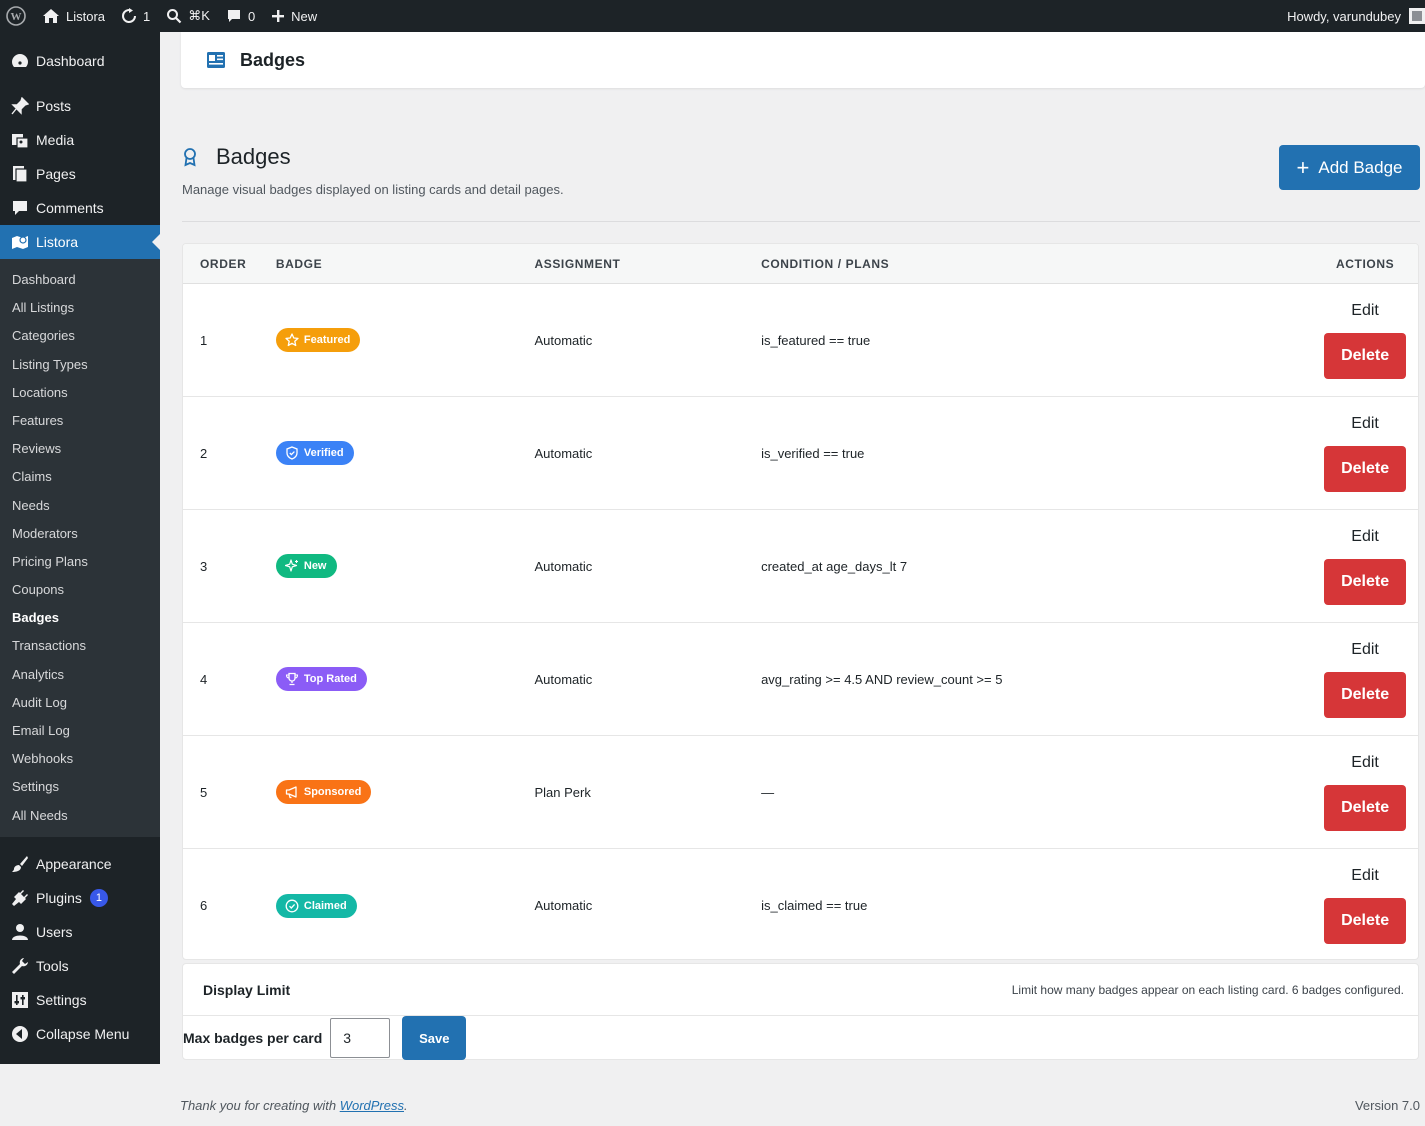 The height and width of the screenshot is (1126, 1425). I want to click on brush-icon, so click(20, 864).